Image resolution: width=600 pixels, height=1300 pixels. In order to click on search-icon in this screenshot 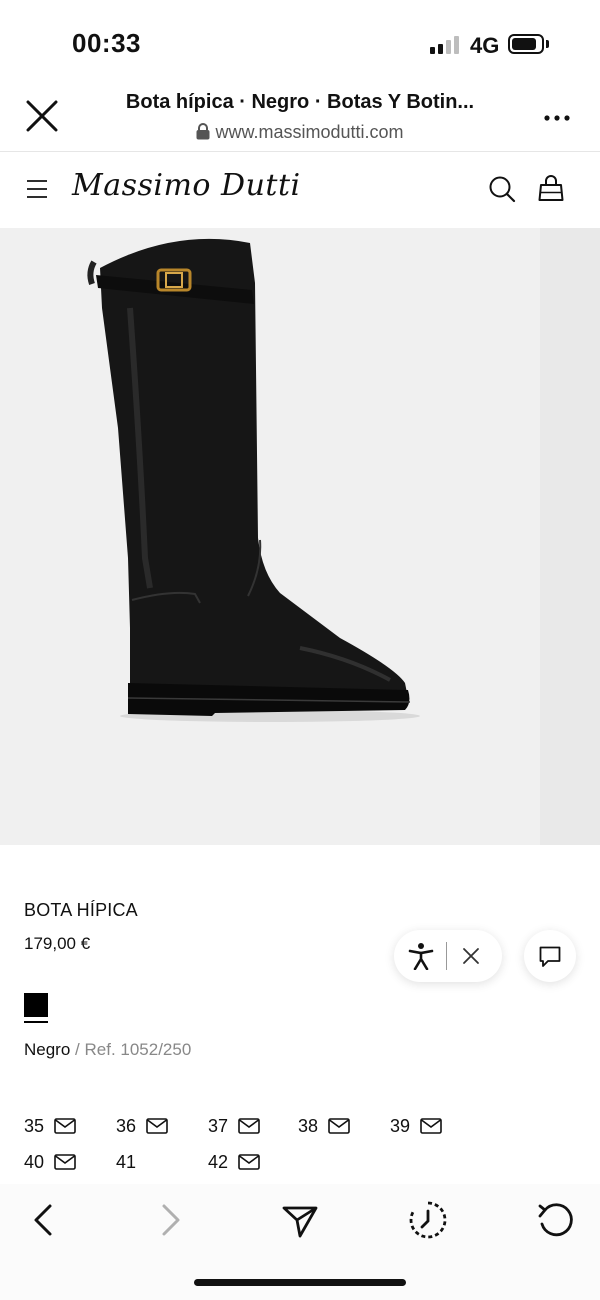, I will do `click(502, 189)`.